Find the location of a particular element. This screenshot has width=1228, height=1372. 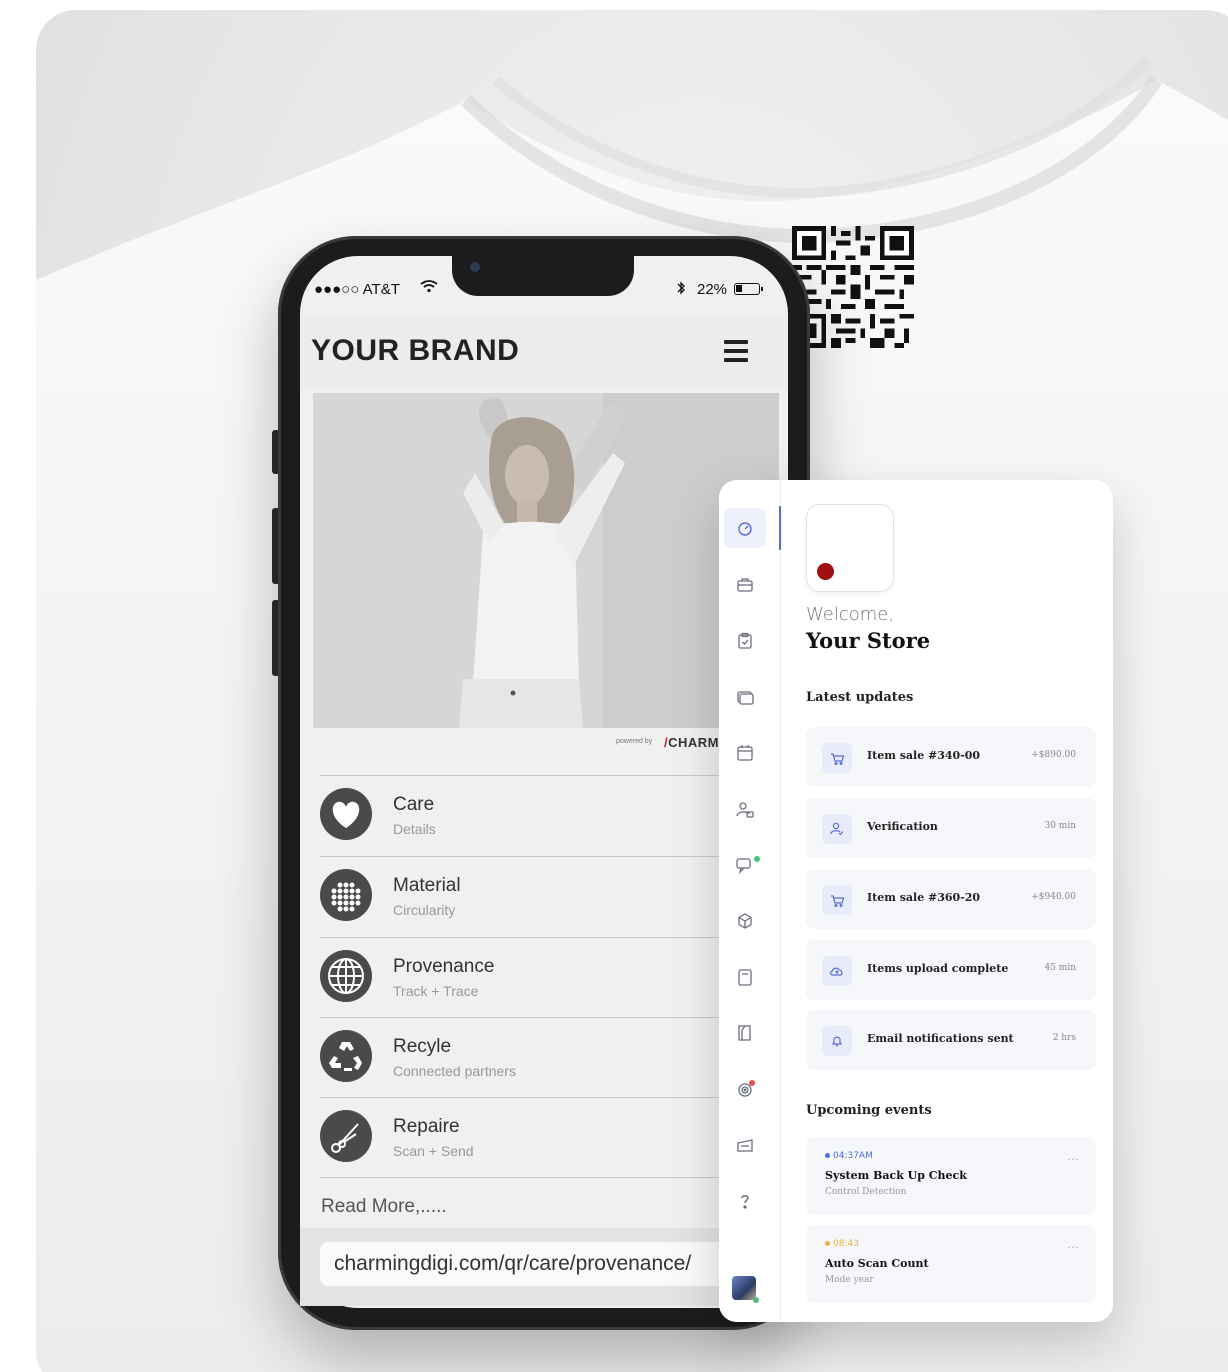

url-field: charmingdigi.com/qr/care/provenance/ is located at coordinates (530, 1264).